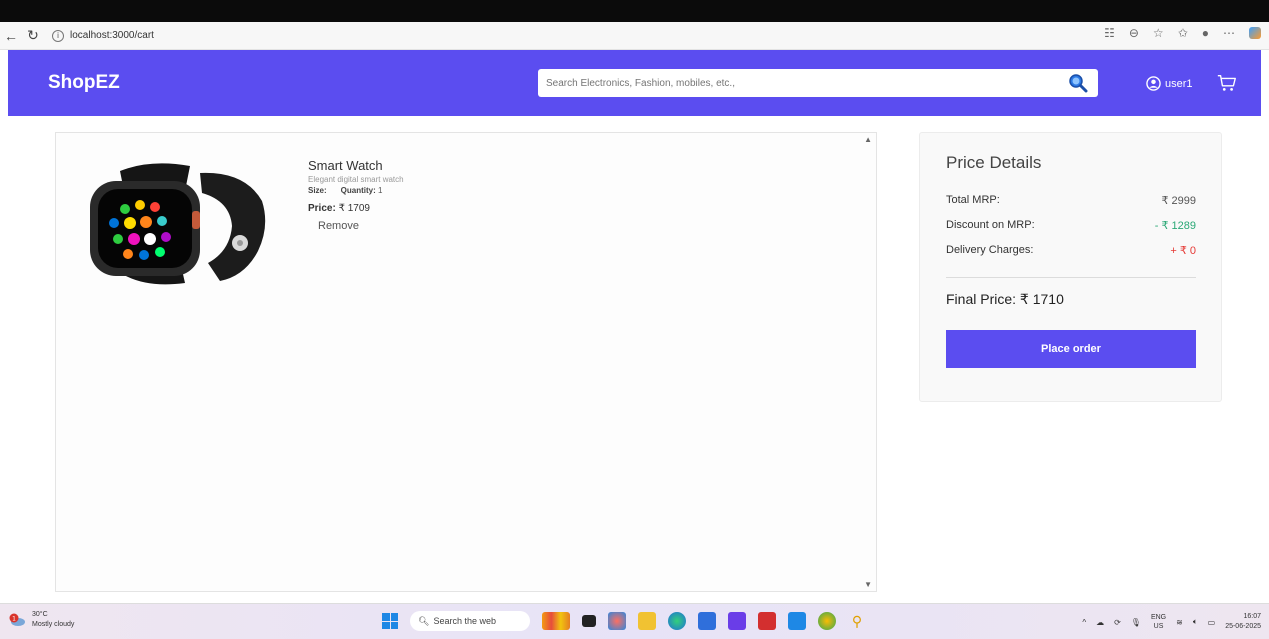 This screenshot has width=1269, height=639. Describe the element at coordinates (868, 139) in the screenshot. I see `scroll-up-arrow-icon: ▲` at that location.